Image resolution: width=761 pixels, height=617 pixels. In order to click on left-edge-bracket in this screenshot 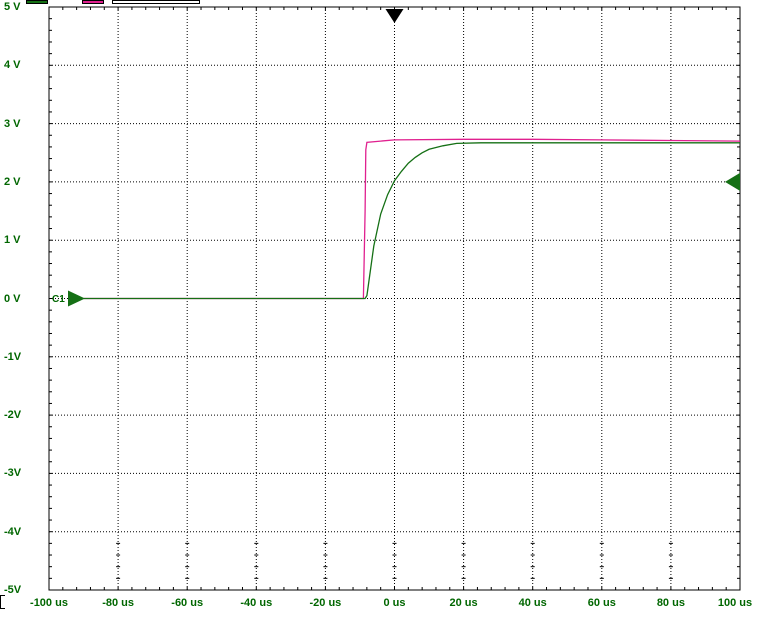, I will do `click(2, 602)`.